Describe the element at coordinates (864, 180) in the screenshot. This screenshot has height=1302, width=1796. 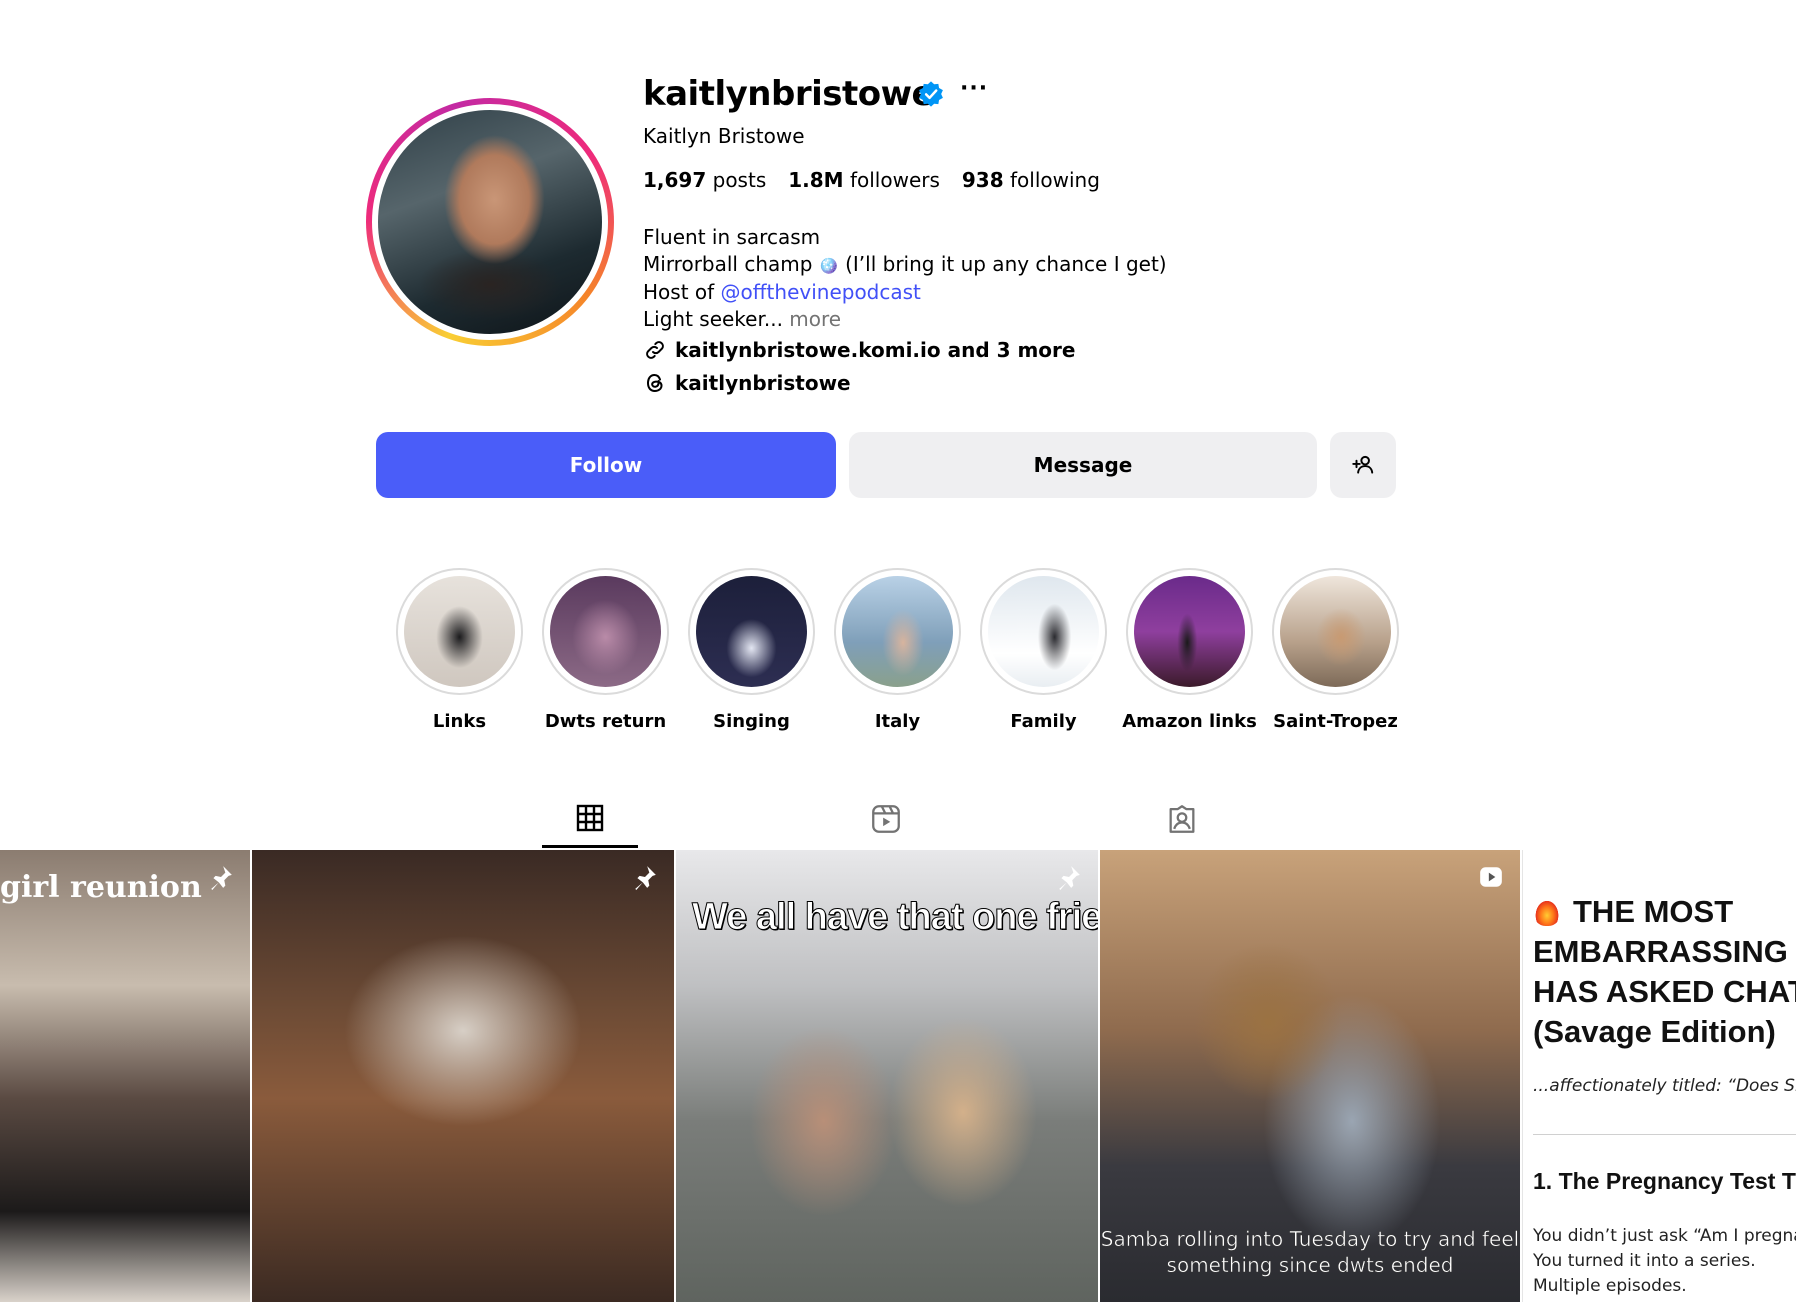
I see `followers-count: 1.8M followers` at that location.